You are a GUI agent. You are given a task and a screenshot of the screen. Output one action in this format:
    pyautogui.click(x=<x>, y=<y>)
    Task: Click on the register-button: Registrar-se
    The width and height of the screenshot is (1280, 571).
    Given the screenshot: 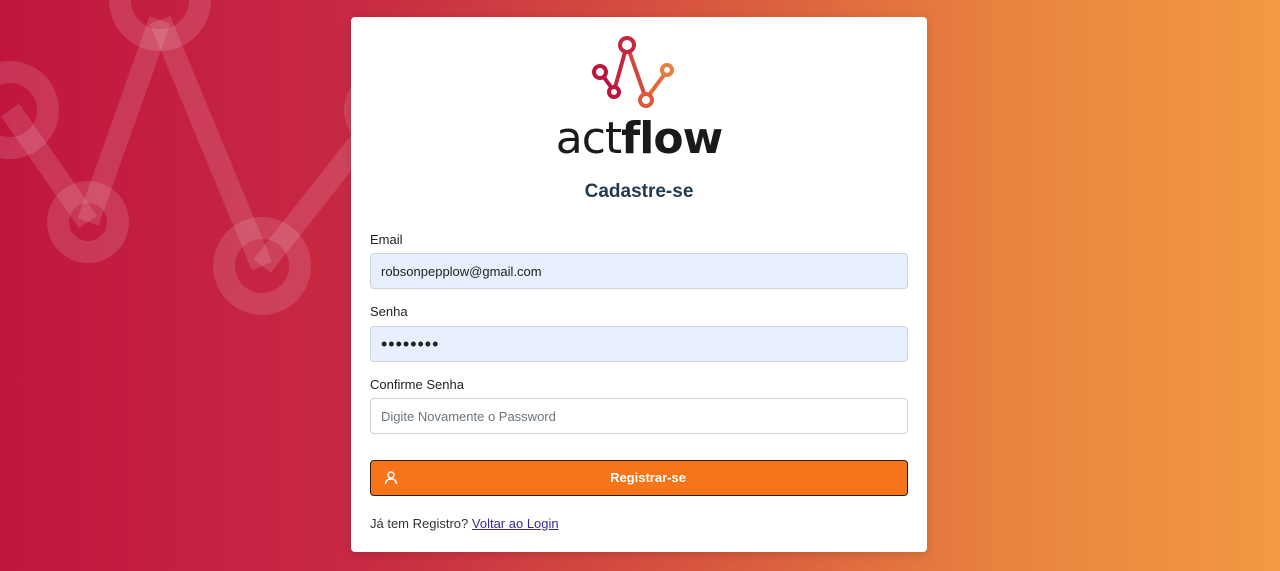 What is the action you would take?
    pyautogui.click(x=639, y=478)
    